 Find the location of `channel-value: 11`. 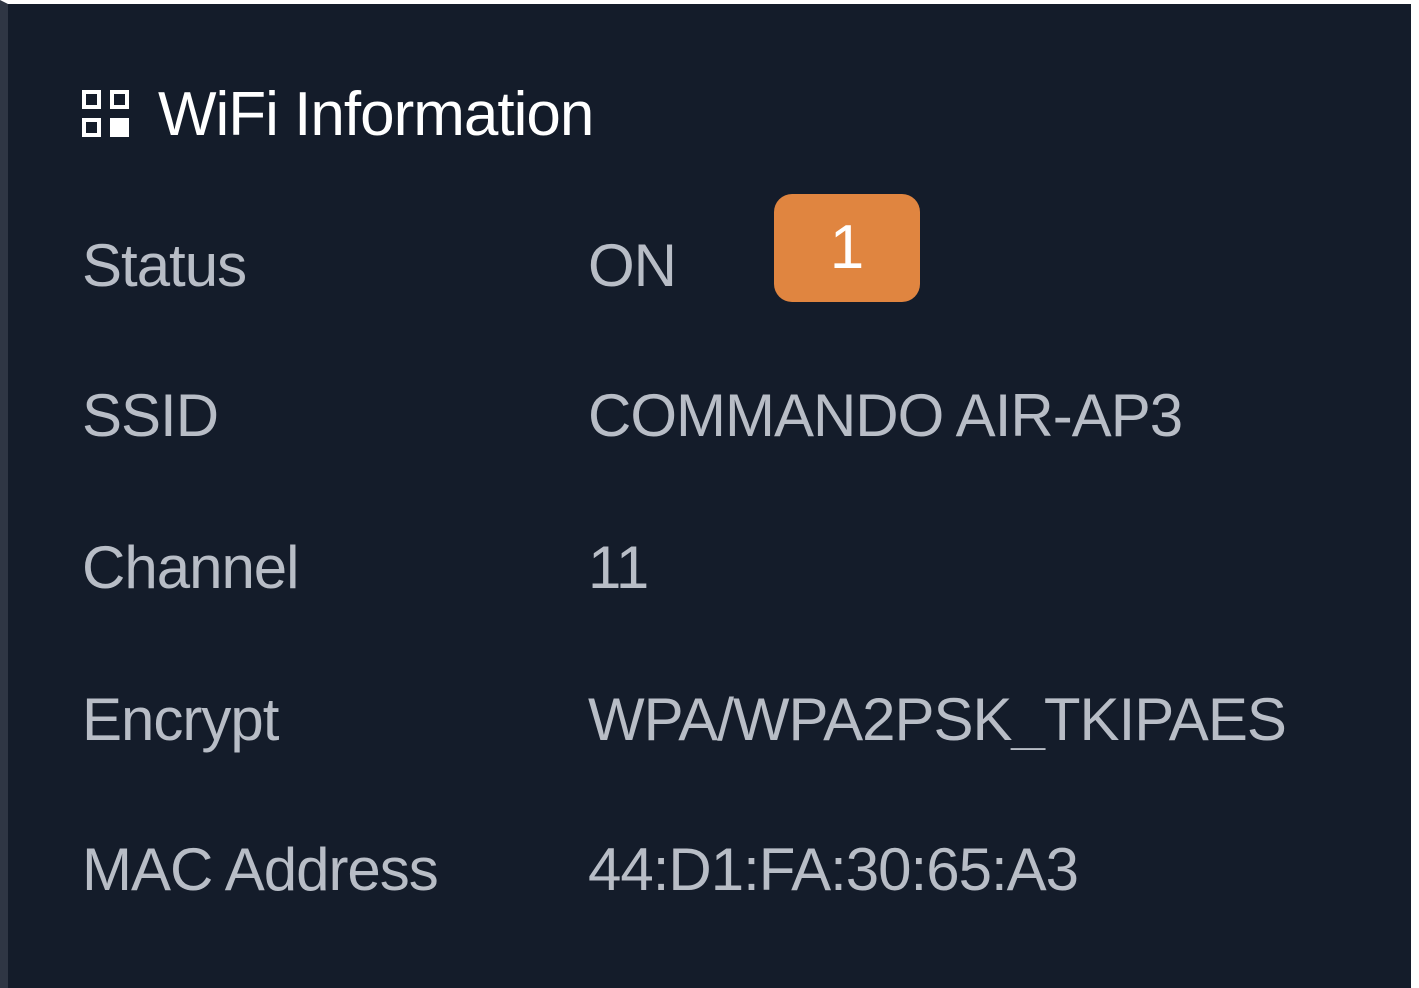

channel-value: 11 is located at coordinates (618, 567).